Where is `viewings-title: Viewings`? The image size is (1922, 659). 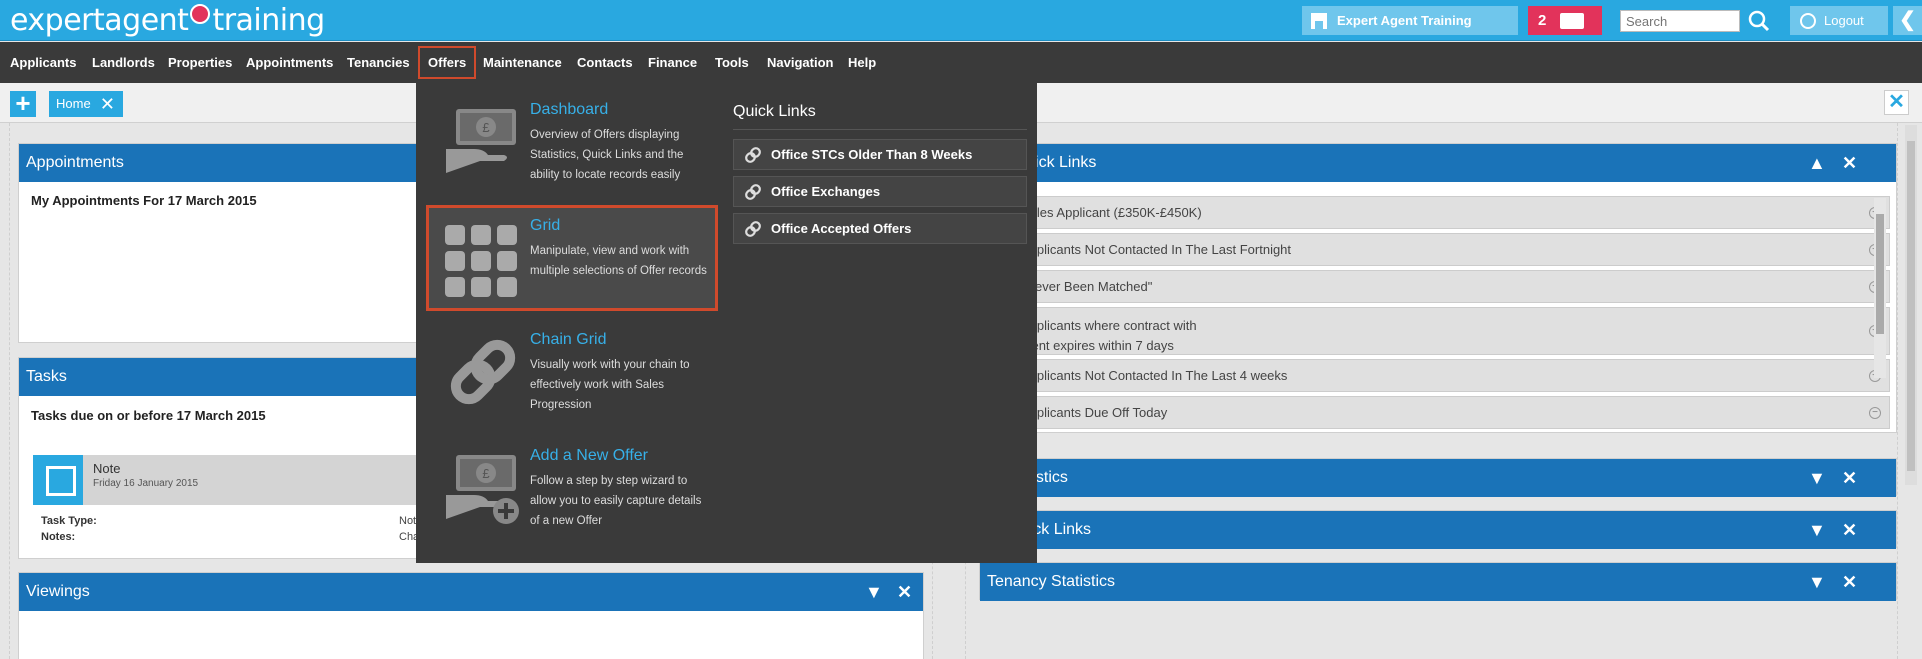 viewings-title: Viewings is located at coordinates (58, 591).